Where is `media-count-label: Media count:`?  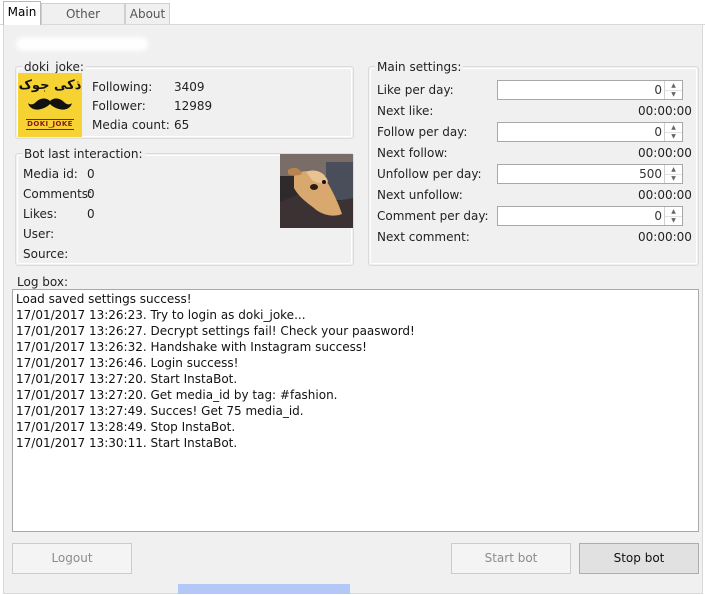 media-count-label: Media count: is located at coordinates (131, 125).